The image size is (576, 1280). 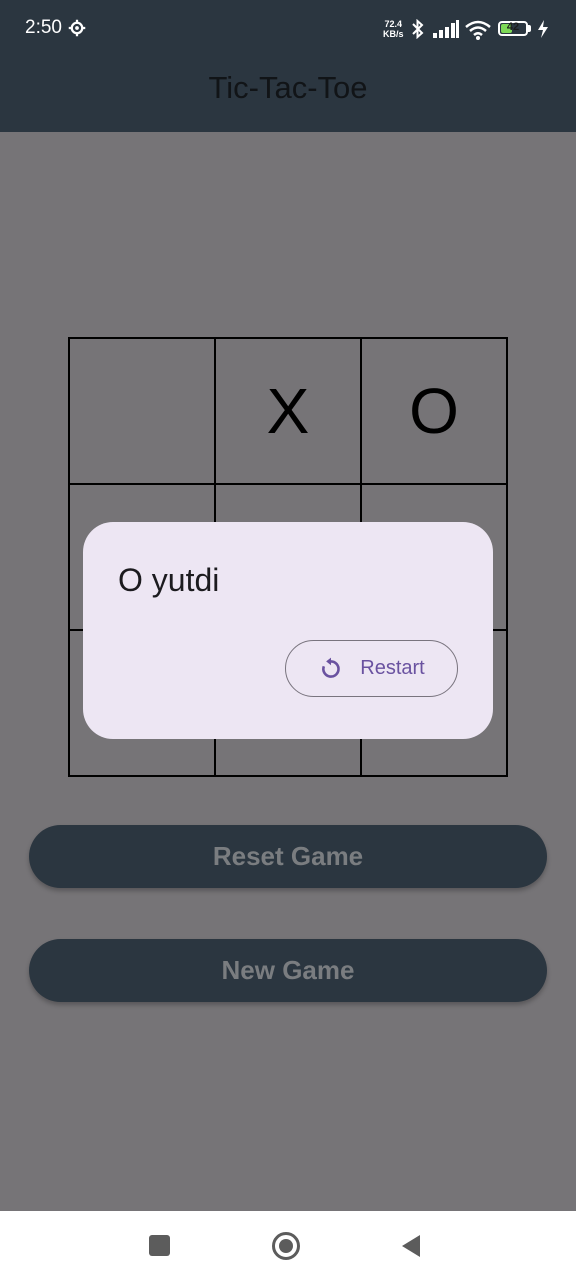 What do you see at coordinates (288, 970) in the screenshot?
I see `new-game-button: New Game` at bounding box center [288, 970].